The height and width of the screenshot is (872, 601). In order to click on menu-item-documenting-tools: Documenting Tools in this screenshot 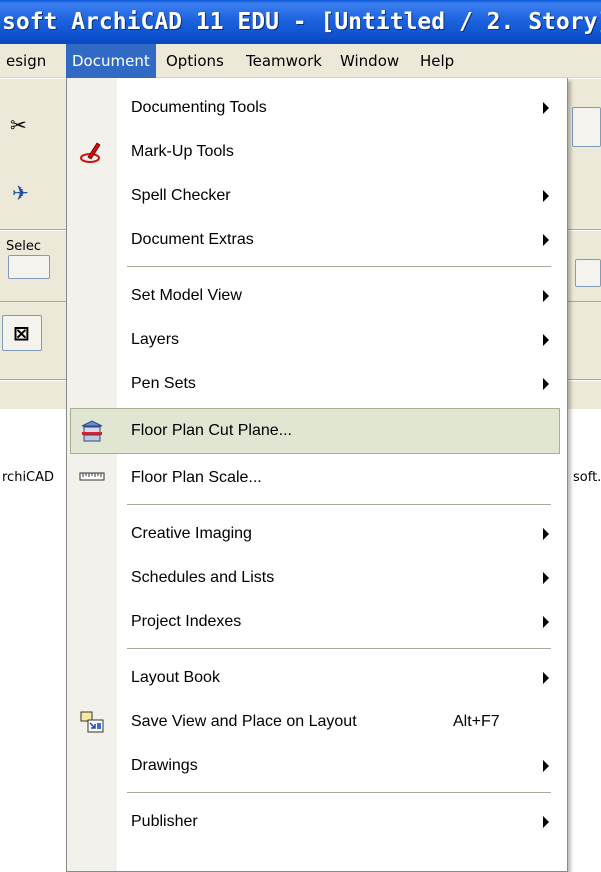, I will do `click(317, 108)`.